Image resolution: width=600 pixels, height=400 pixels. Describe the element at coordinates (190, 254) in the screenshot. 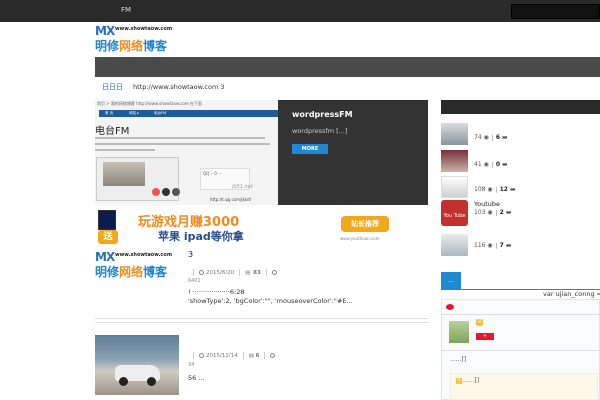

I see `post-title: 3` at that location.